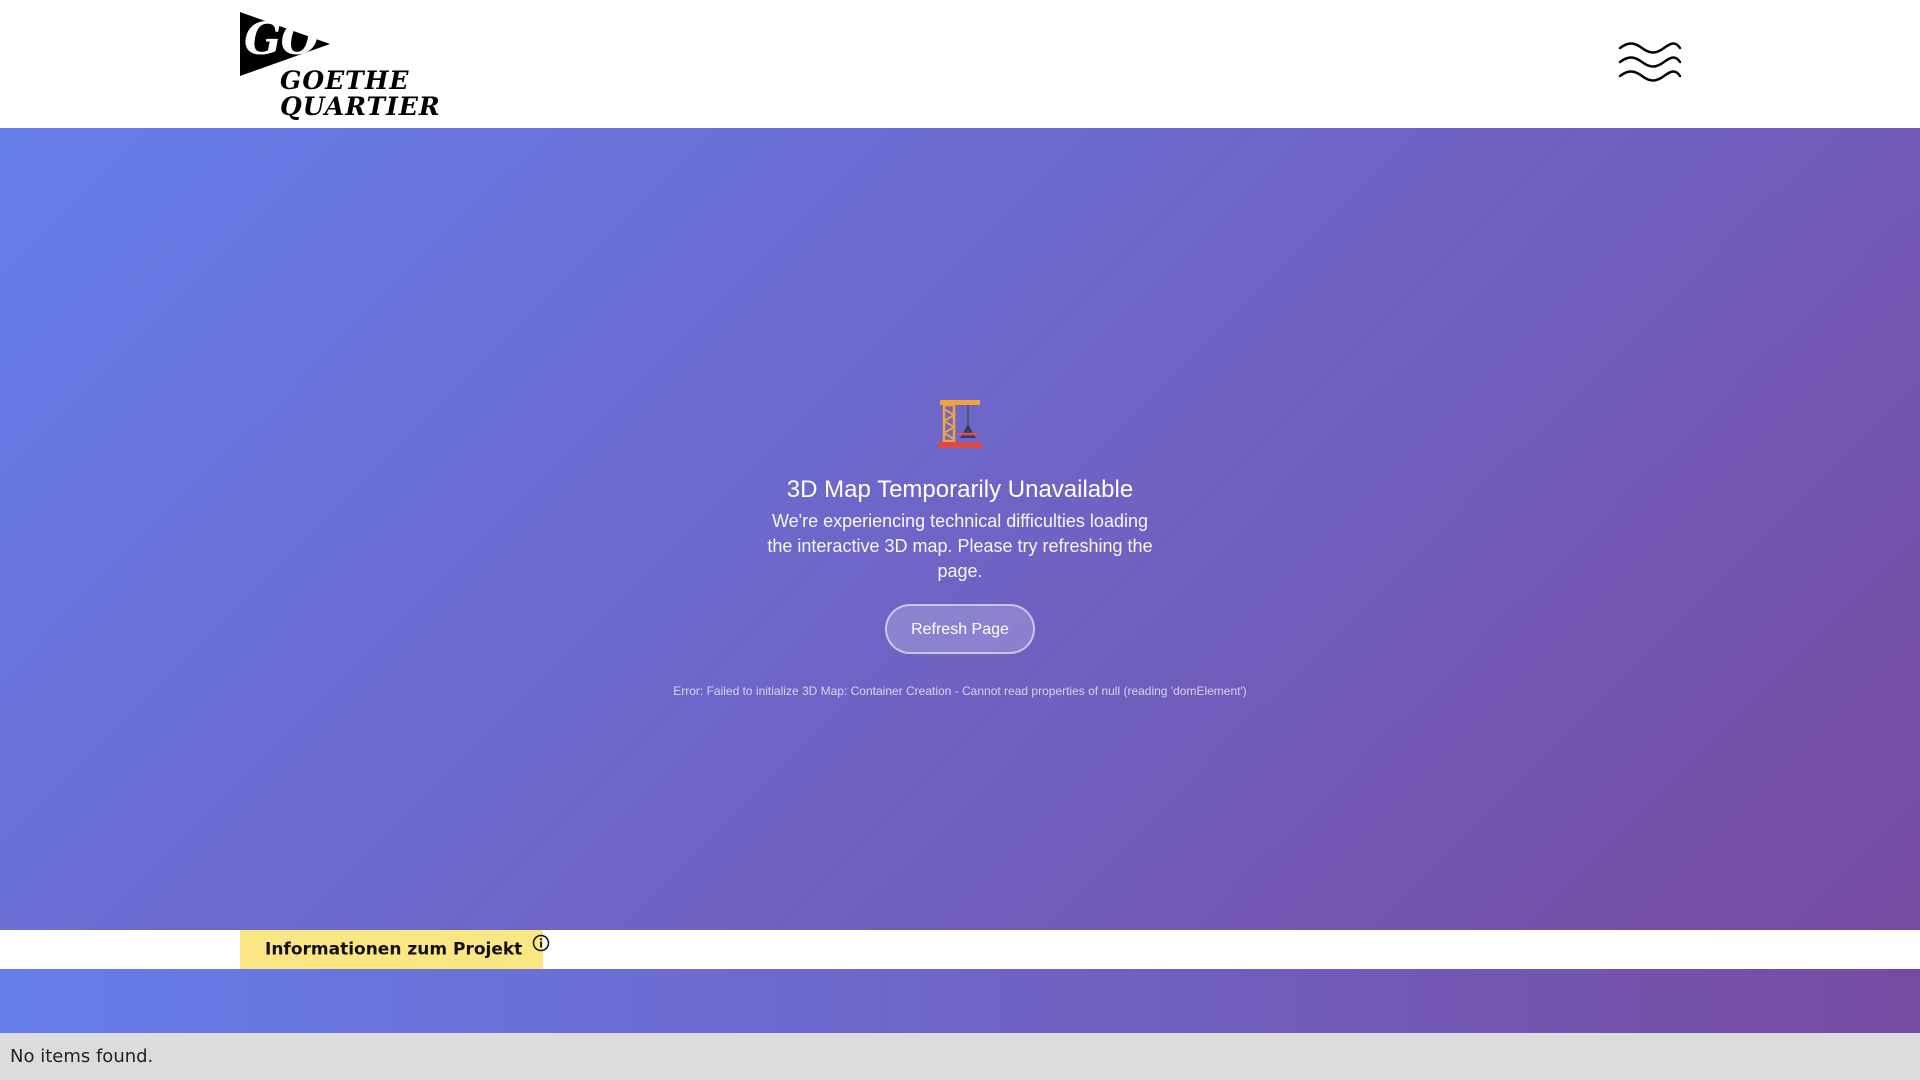 The height and width of the screenshot is (1080, 1920). I want to click on items-status-bar: No items found., so click(960, 1056).